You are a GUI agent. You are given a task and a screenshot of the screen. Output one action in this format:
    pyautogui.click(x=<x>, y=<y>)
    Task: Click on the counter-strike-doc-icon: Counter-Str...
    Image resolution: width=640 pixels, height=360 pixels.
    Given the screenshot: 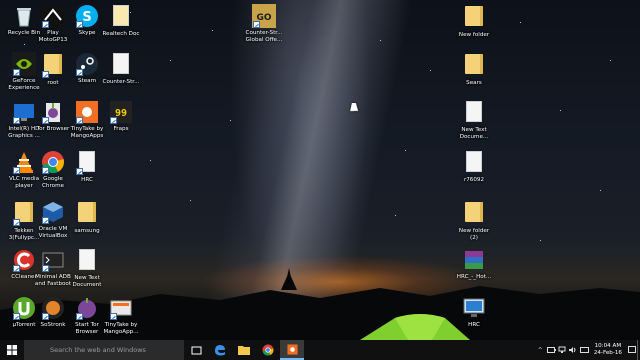 What is the action you would take?
    pyautogui.click(x=121, y=75)
    